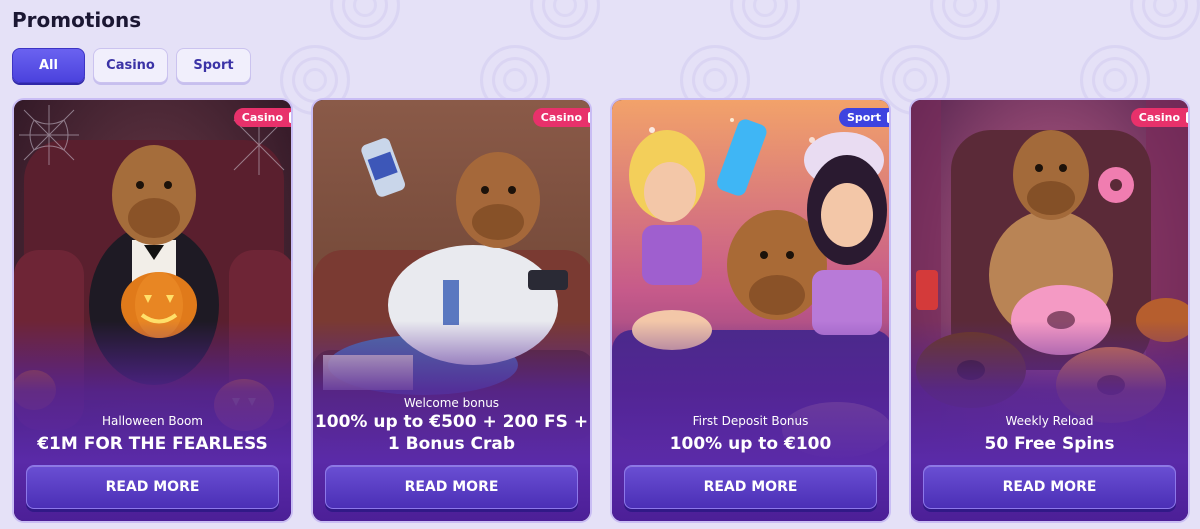  Describe the element at coordinates (213, 65) in the screenshot. I see `filter-sport-button: Sport` at that location.